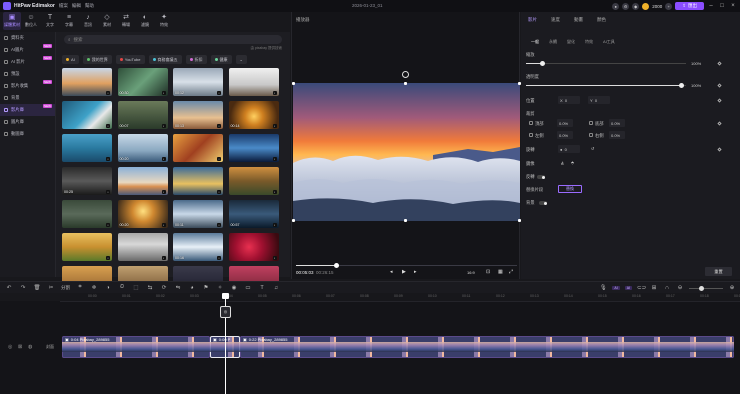  I want to click on timeline-clip: ▣ 0:22 Pixabay_289855, so click(487, 347).